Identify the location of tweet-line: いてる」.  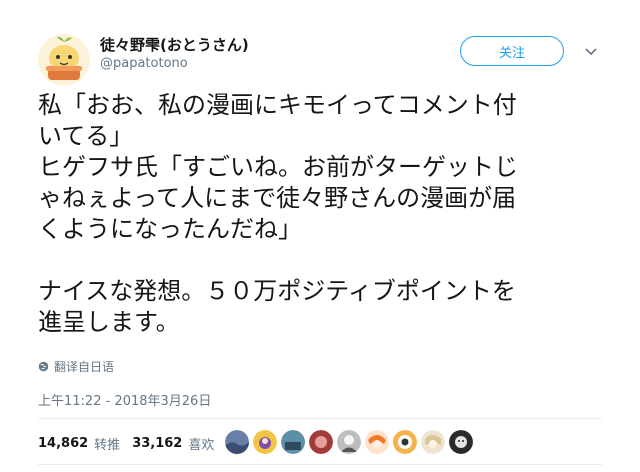
(86, 136).